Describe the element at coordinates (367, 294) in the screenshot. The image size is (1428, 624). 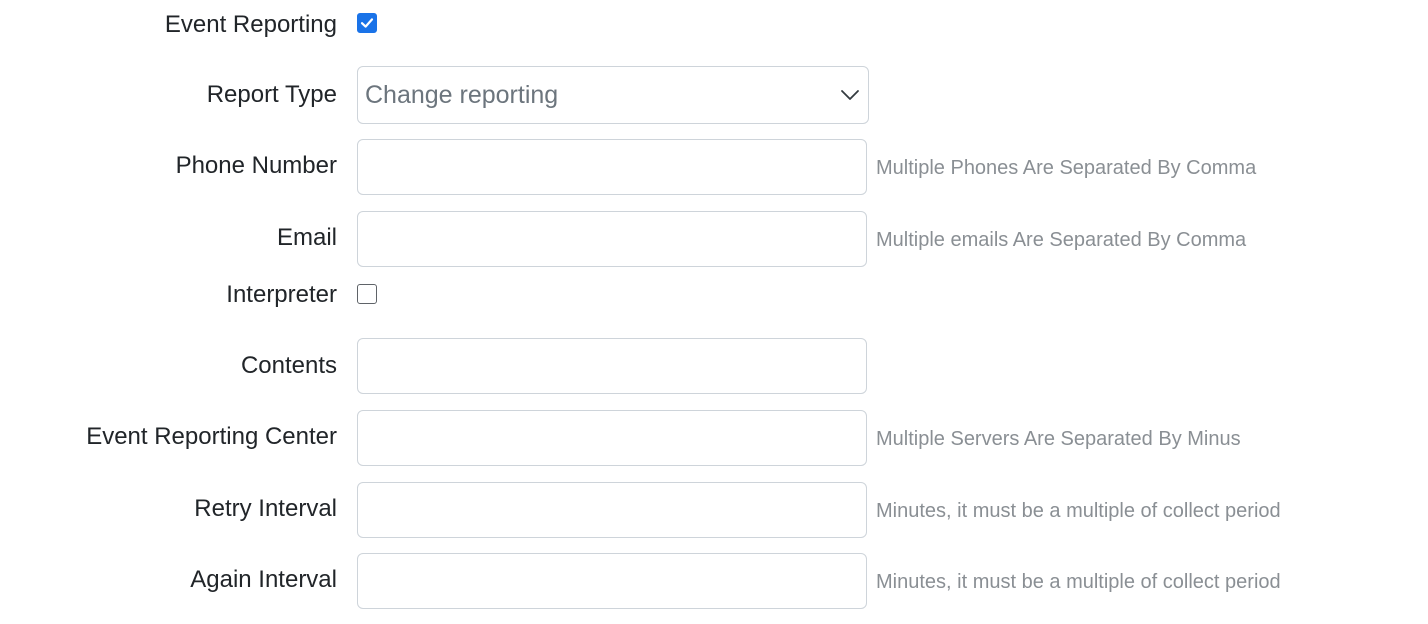
I see `interpreter-checkbox` at that location.